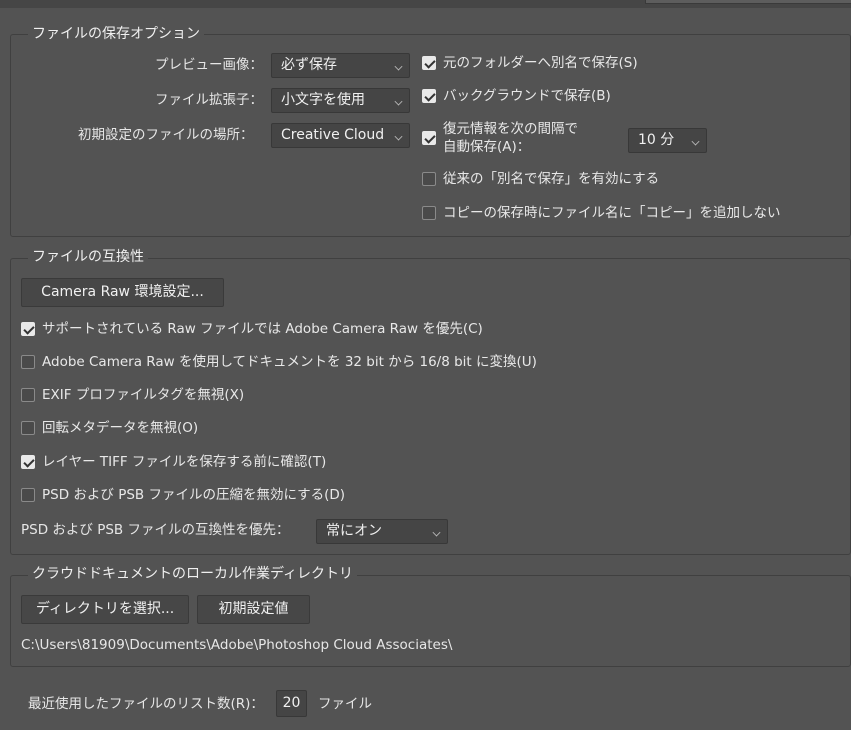  What do you see at coordinates (193, 574) in the screenshot?
I see `cloud-dir-title: クラウドドキュメントのローカル作業ディレクトリ` at bounding box center [193, 574].